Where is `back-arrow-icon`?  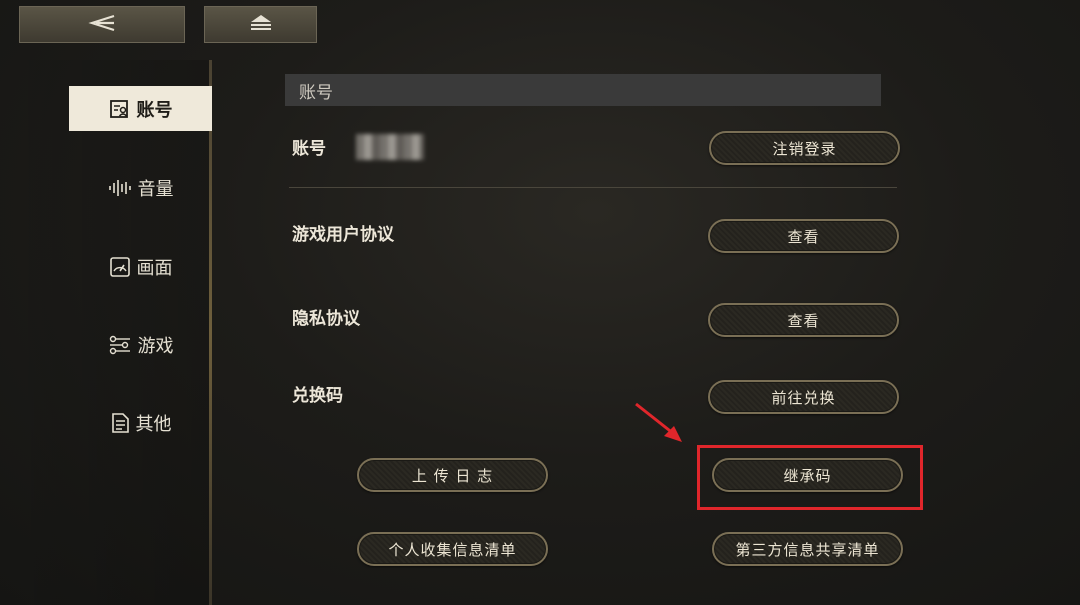 back-arrow-icon is located at coordinates (102, 25).